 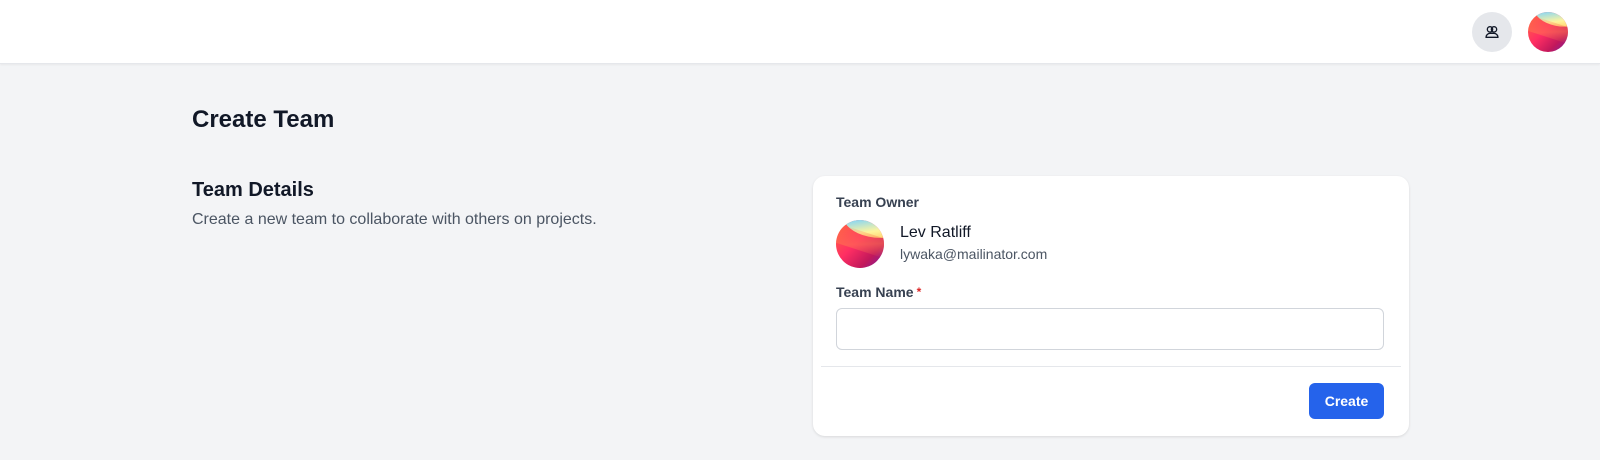 I want to click on users-icon, so click(x=1492, y=32).